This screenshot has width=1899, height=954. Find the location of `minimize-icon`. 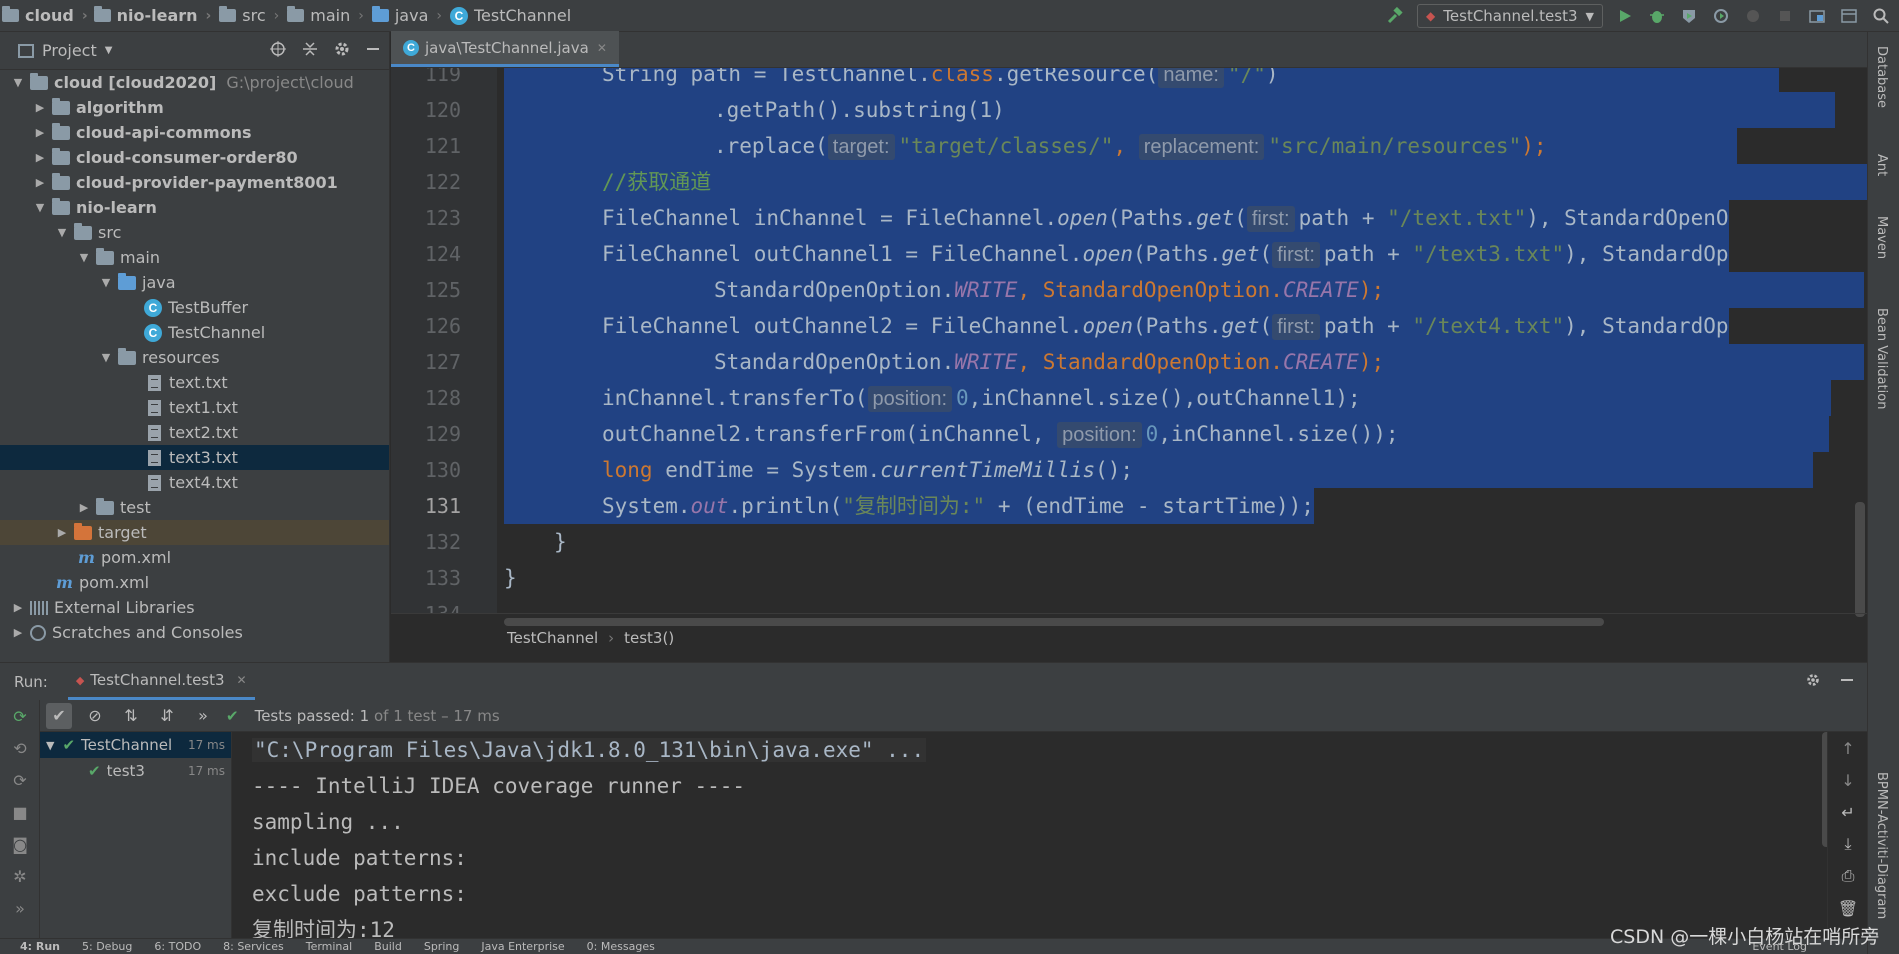

minimize-icon is located at coordinates (373, 51).